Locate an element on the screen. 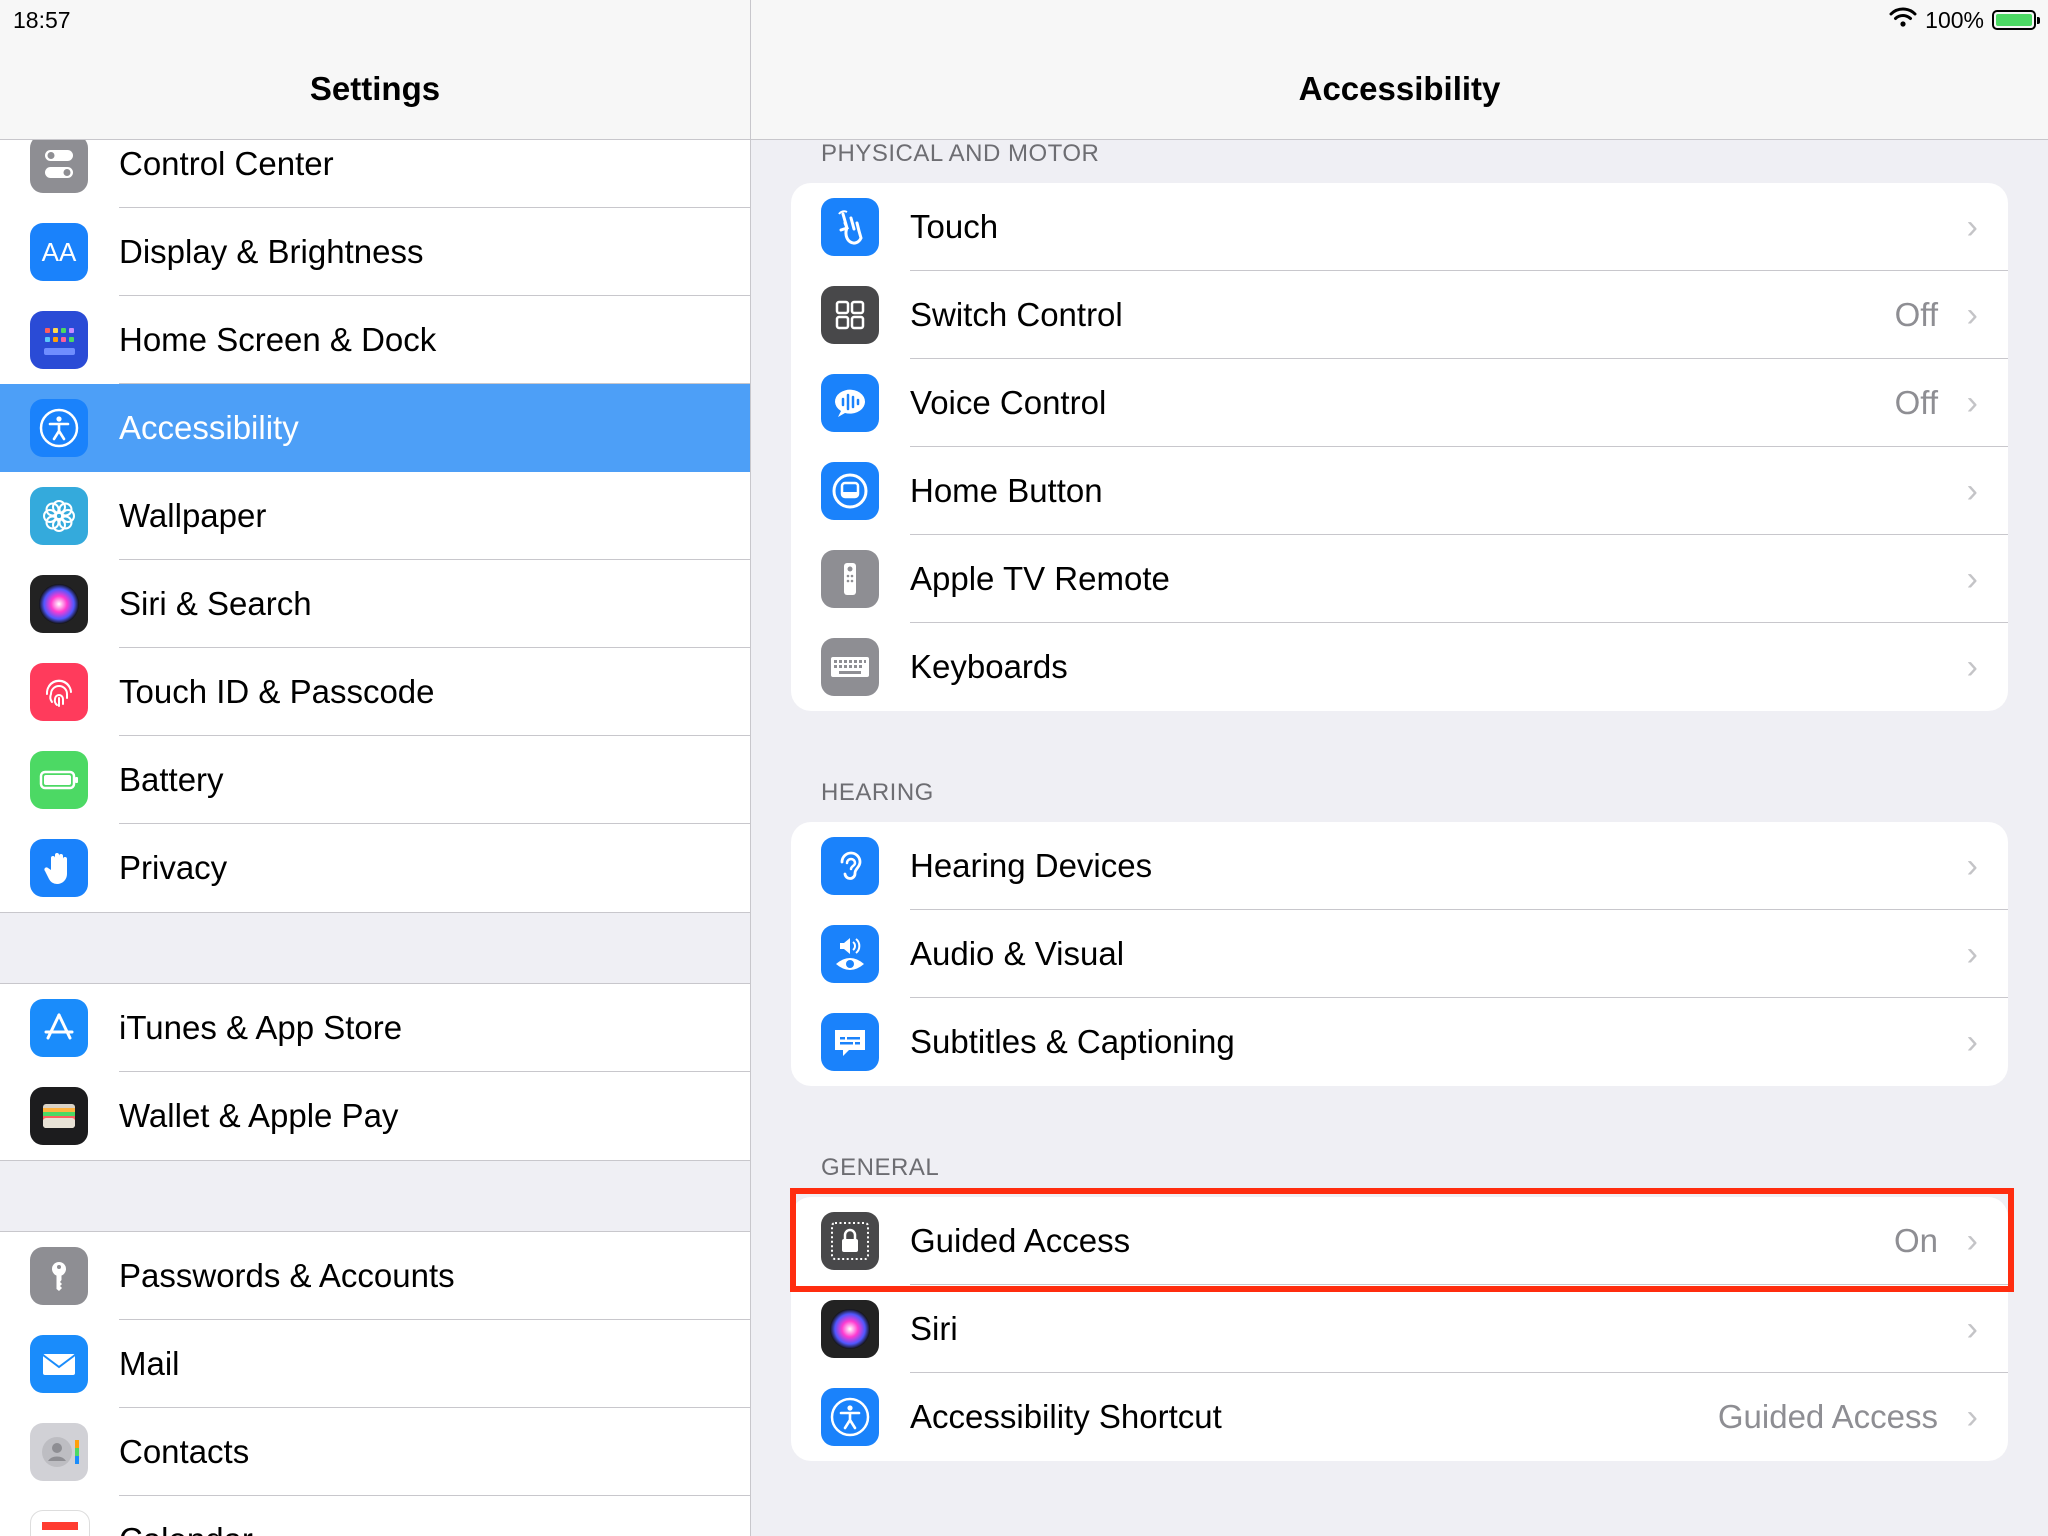 Image resolution: width=2048 pixels, height=1536 pixels. sidebar-header: Settings is located at coordinates (375, 70).